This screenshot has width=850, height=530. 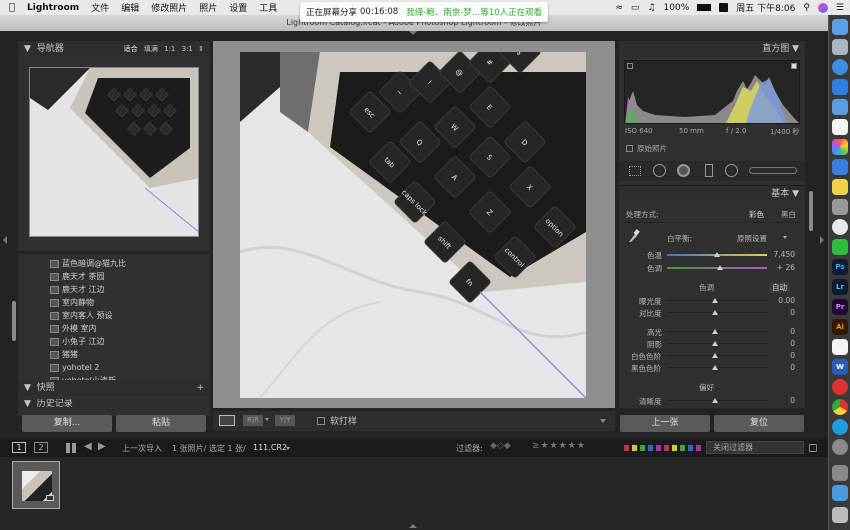 I want to click on add-snapshot-icon: +, so click(x=200, y=388).